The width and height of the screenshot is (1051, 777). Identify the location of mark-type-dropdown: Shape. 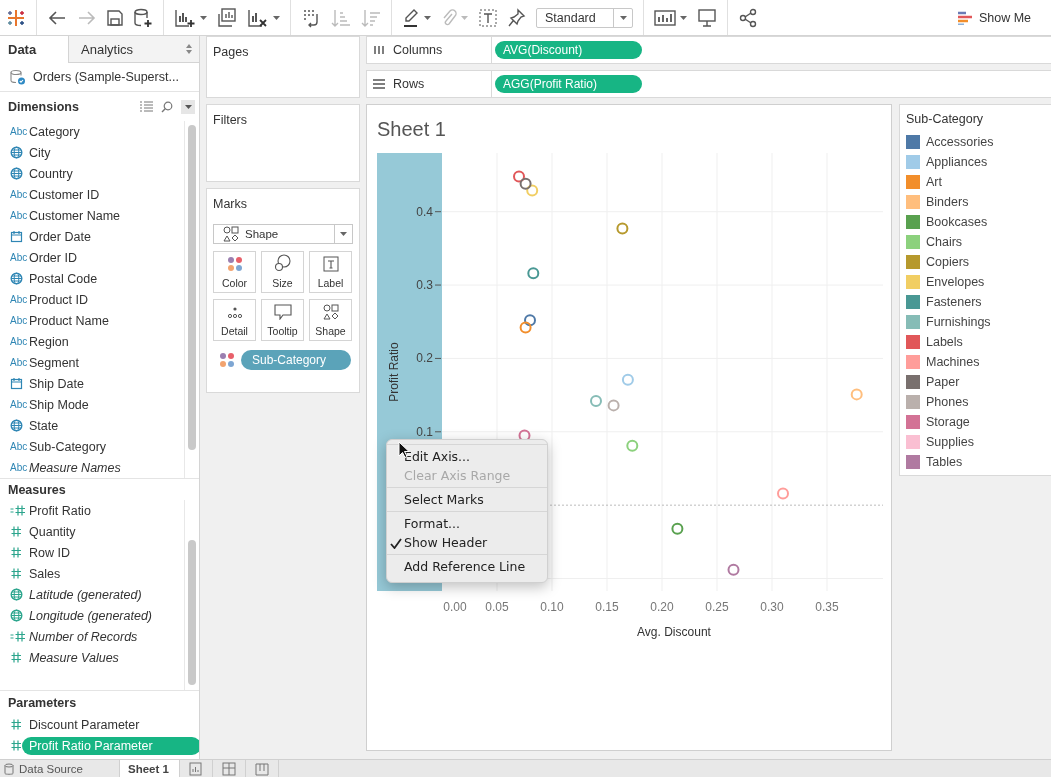
(283, 234).